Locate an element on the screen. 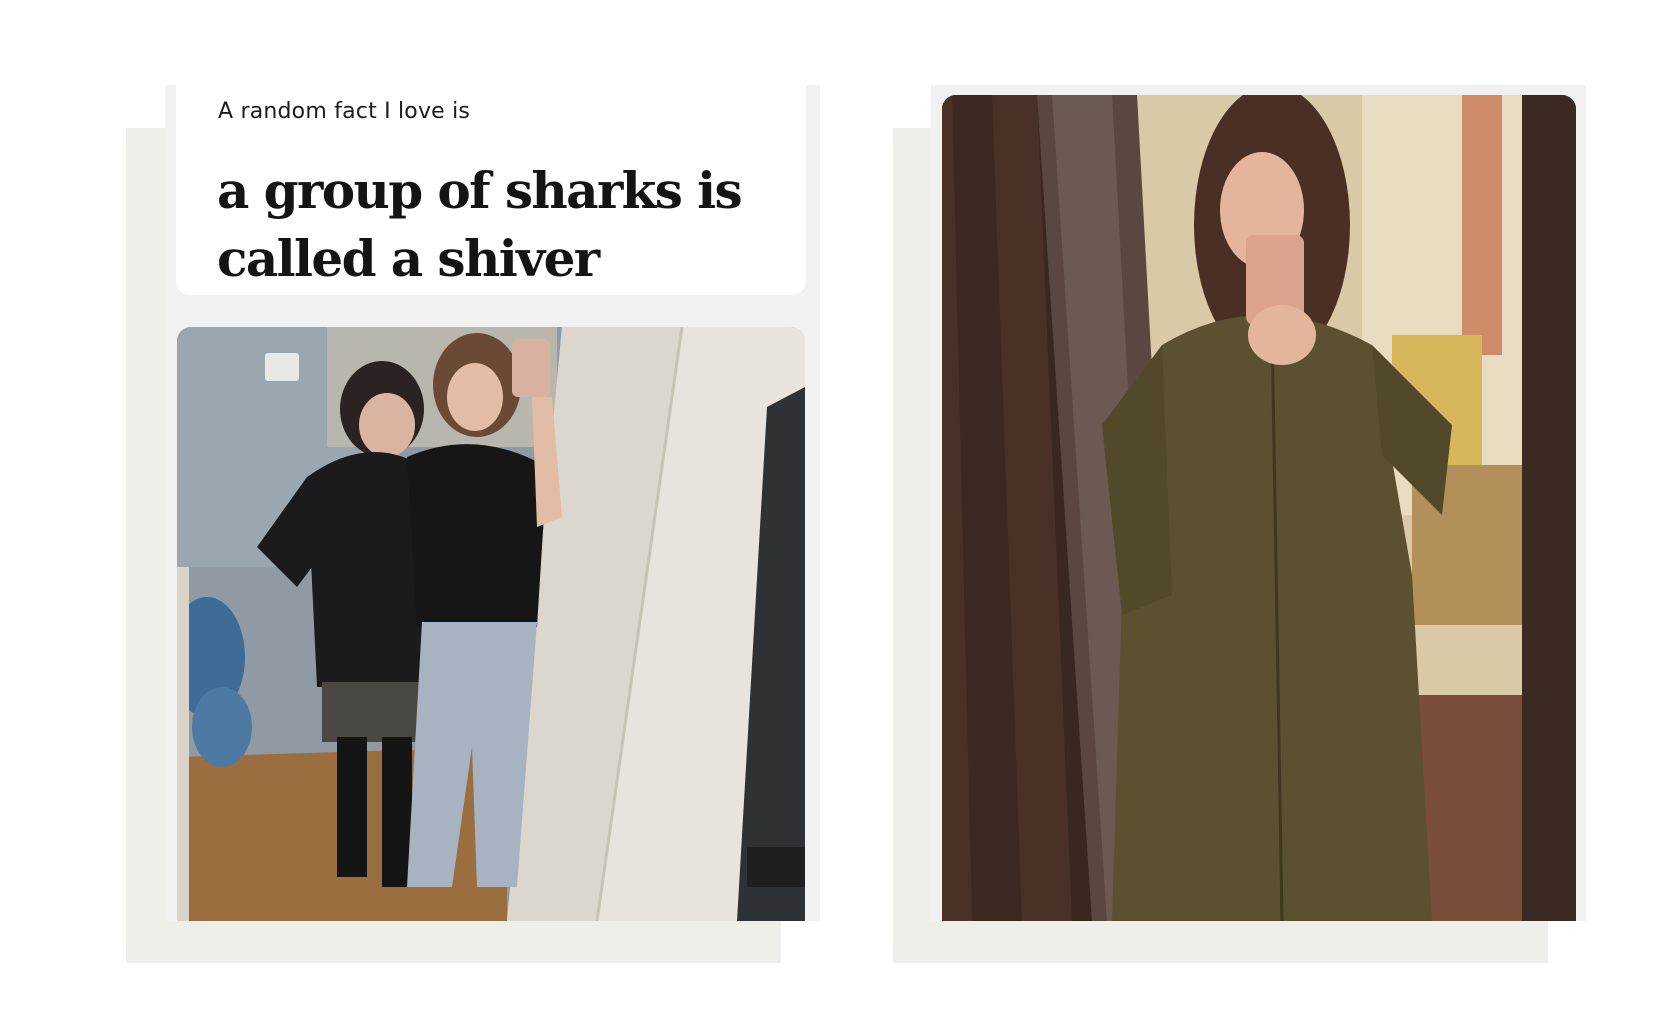  prompt-answer: a group of sharks is called a shiver is located at coordinates (480, 224).